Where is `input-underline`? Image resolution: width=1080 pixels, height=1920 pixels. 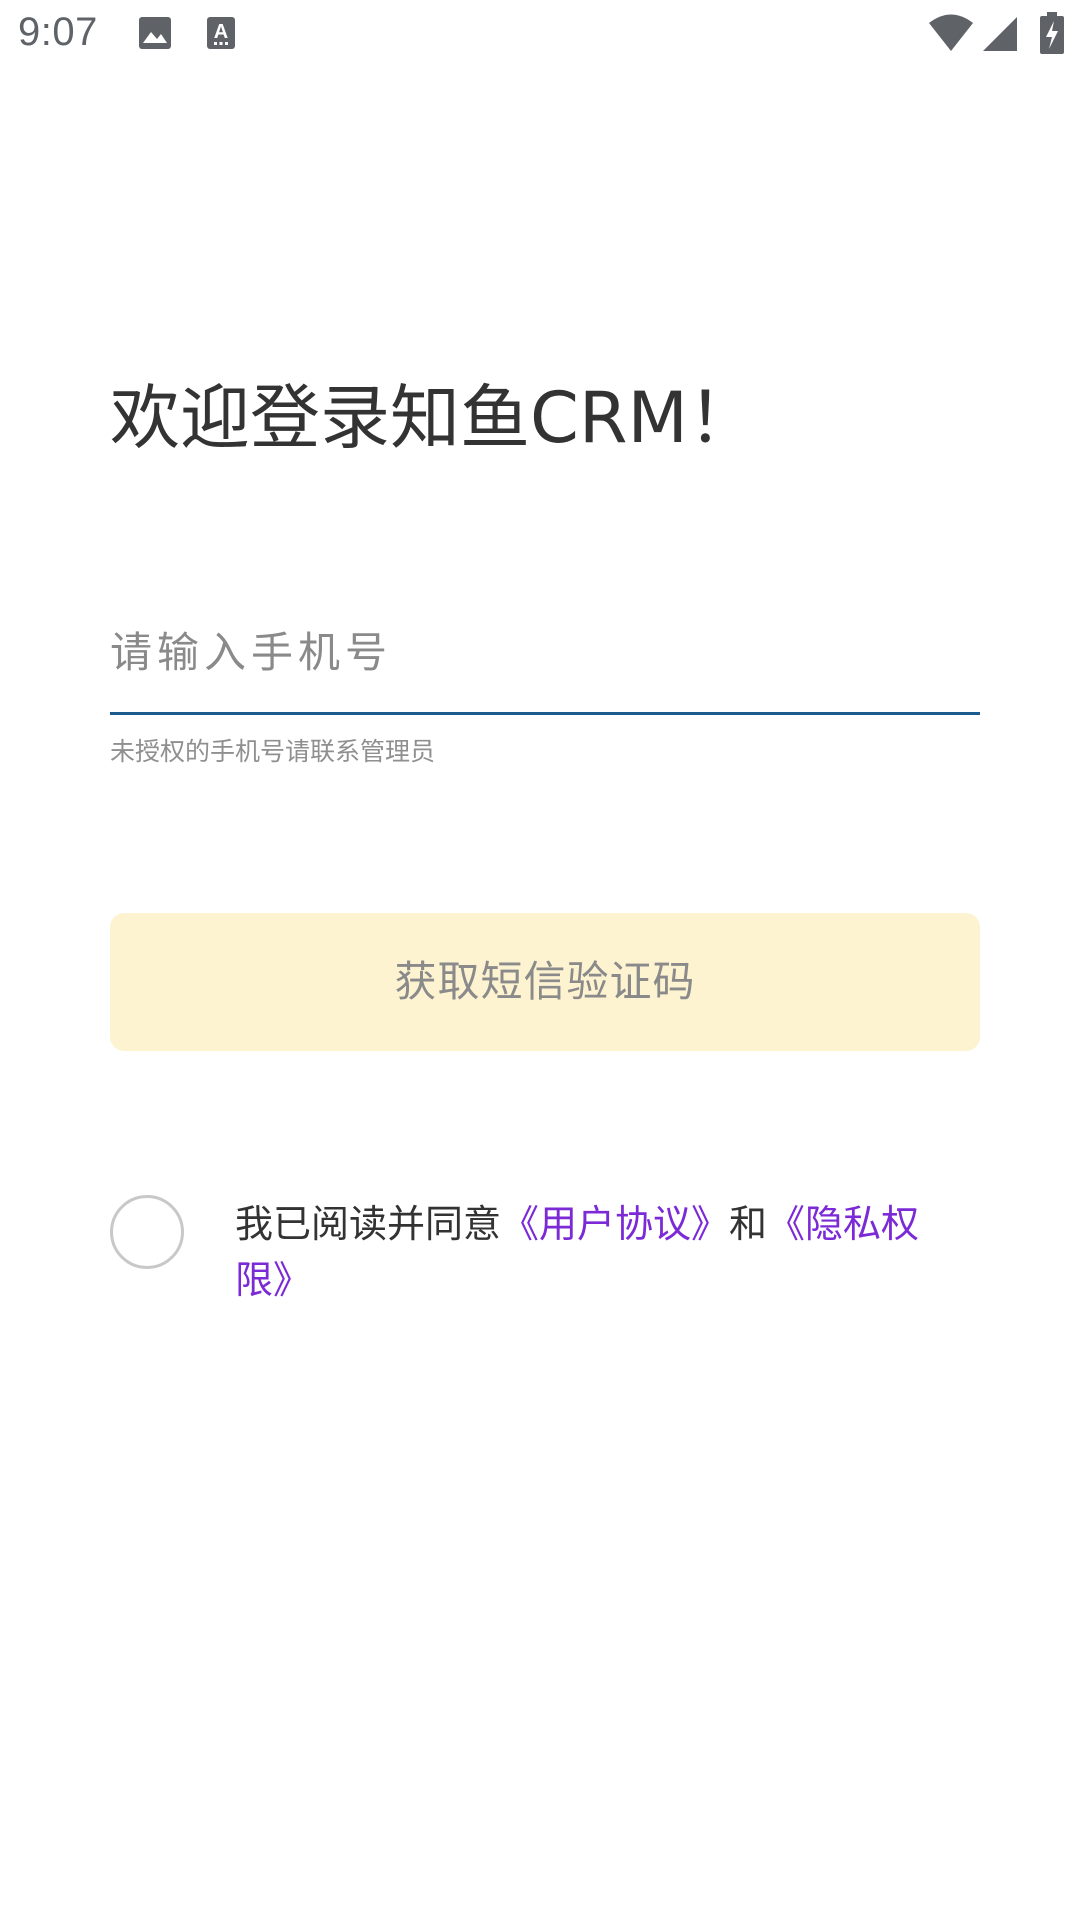
input-underline is located at coordinates (545, 713).